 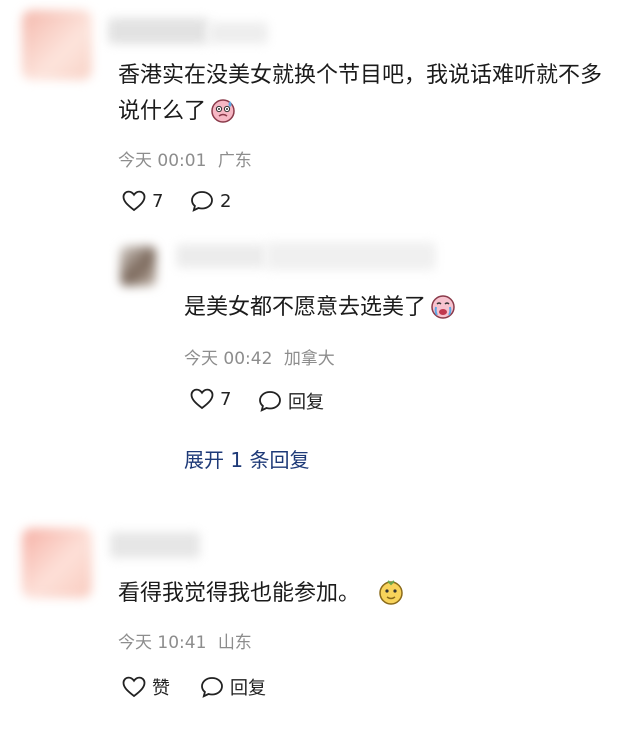 What do you see at coordinates (368, 594) in the screenshot?
I see `comment-text: 看得我觉得我也能参加。` at bounding box center [368, 594].